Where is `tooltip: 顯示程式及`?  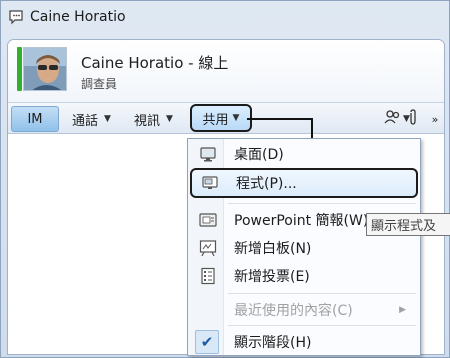 tooltip: 顯示程式及 is located at coordinates (408, 224).